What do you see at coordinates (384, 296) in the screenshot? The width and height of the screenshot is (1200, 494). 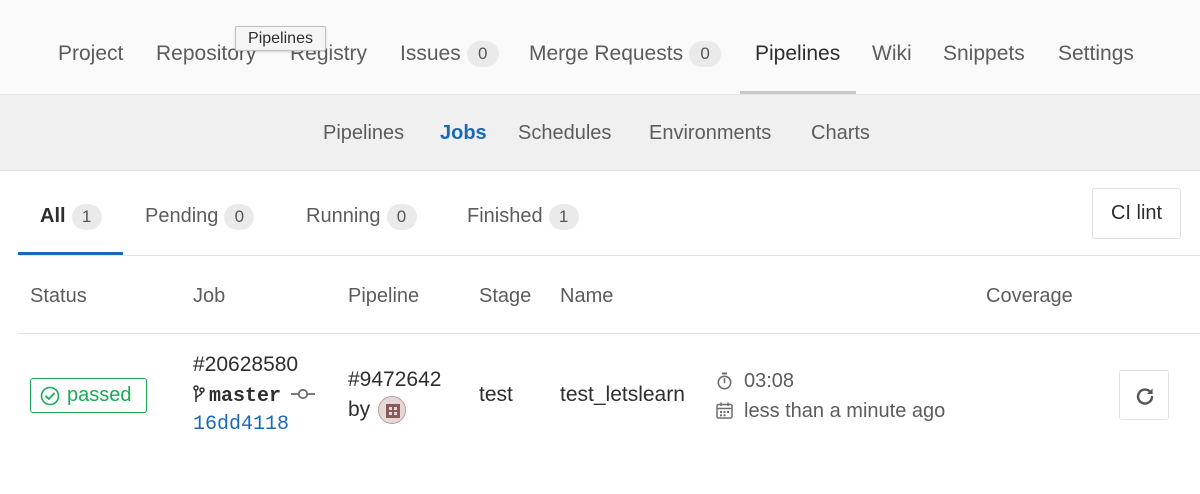 I see `column-header-pipeline: Pipeline` at bounding box center [384, 296].